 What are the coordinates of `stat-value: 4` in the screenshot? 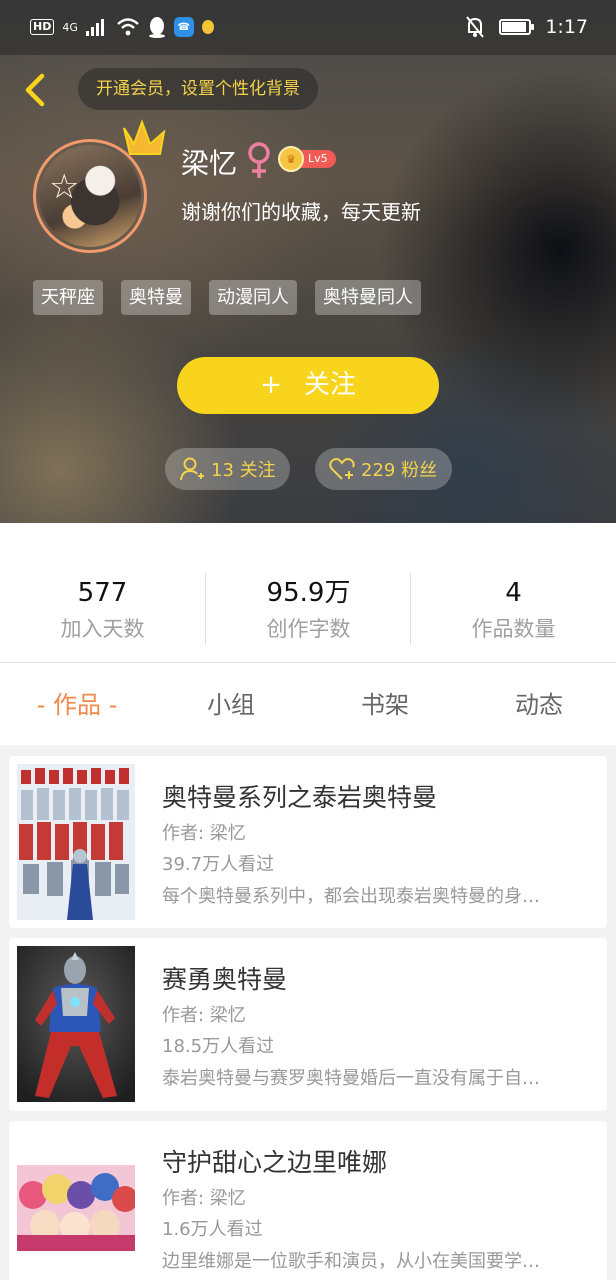 It's located at (513, 593).